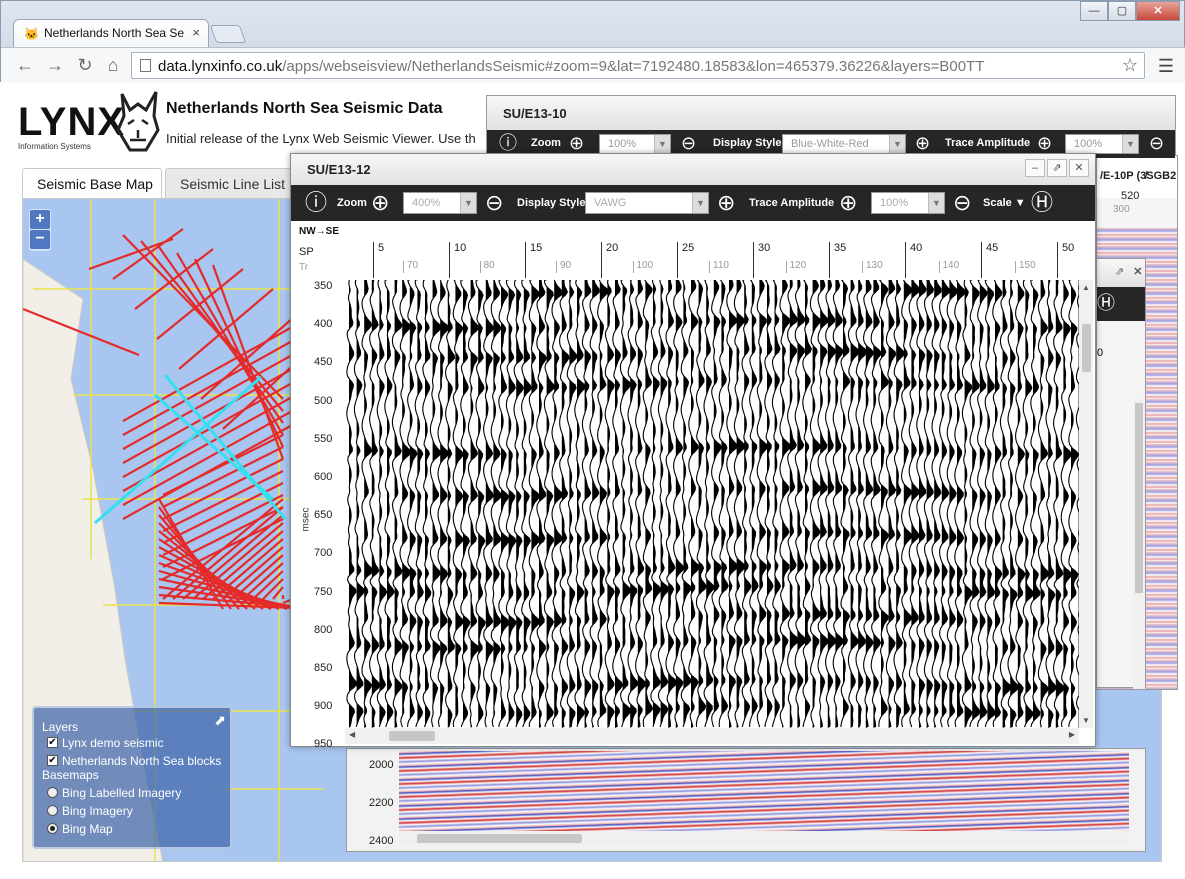 This screenshot has width=1185, height=879. Describe the element at coordinates (1158, 11) in the screenshot. I see `window-close-button: ✕` at that location.